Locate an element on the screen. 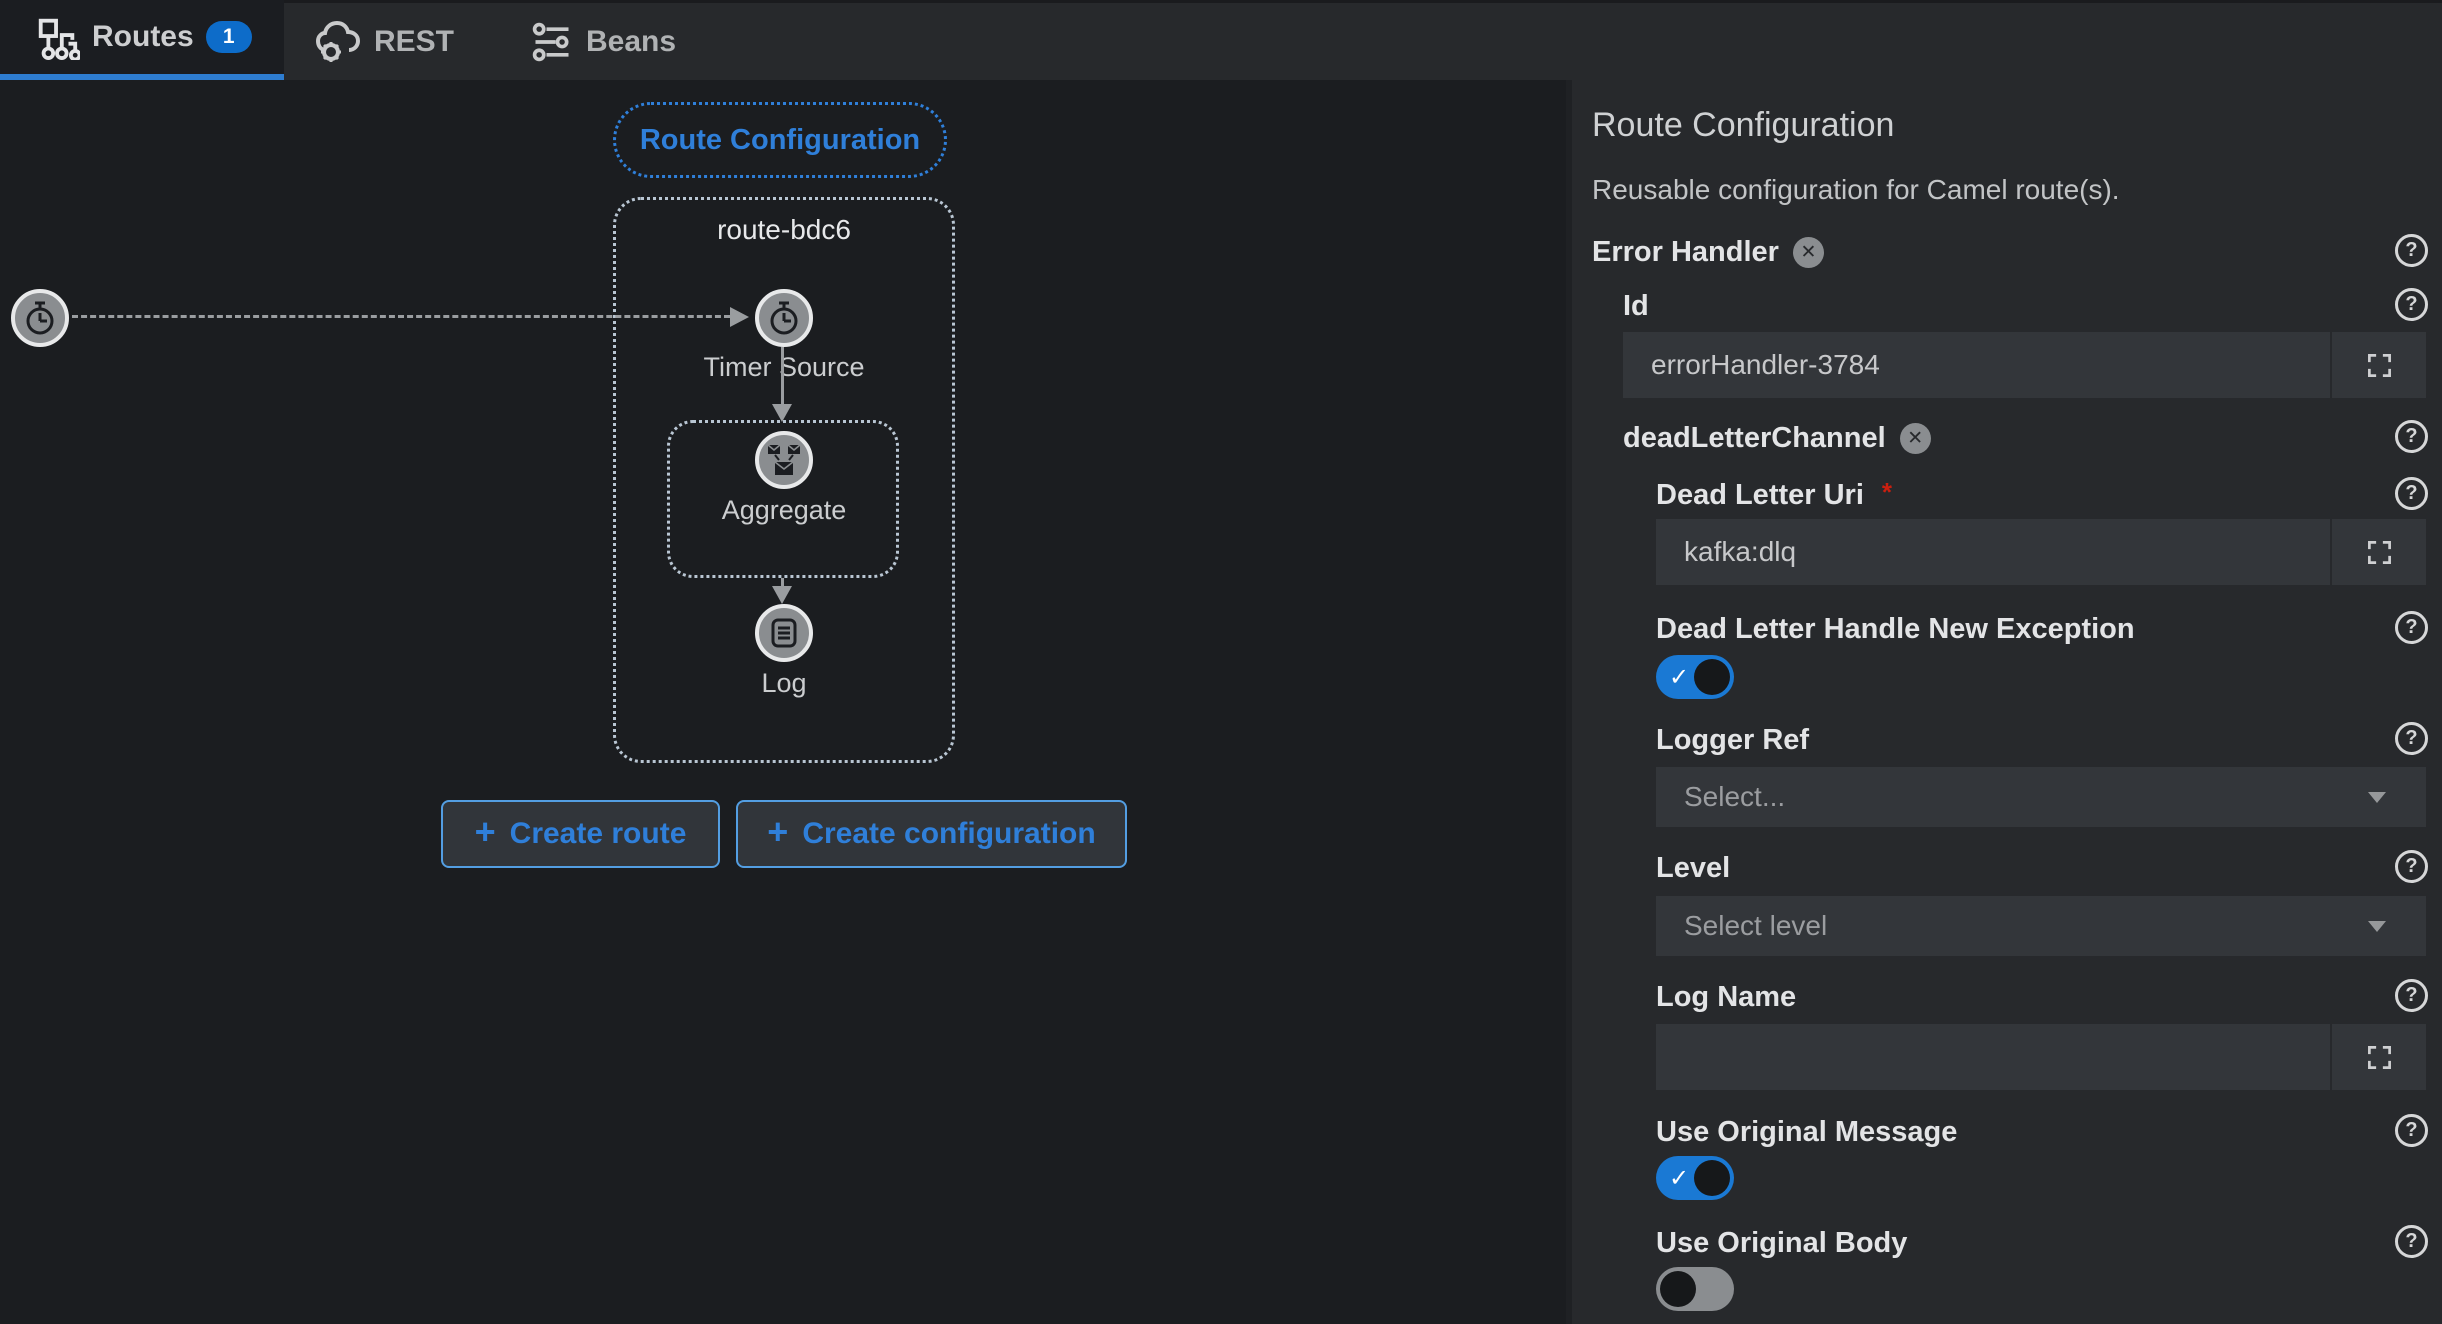 This screenshot has width=2442, height=1324. dead-letter-uri-field is located at coordinates (2041, 552).